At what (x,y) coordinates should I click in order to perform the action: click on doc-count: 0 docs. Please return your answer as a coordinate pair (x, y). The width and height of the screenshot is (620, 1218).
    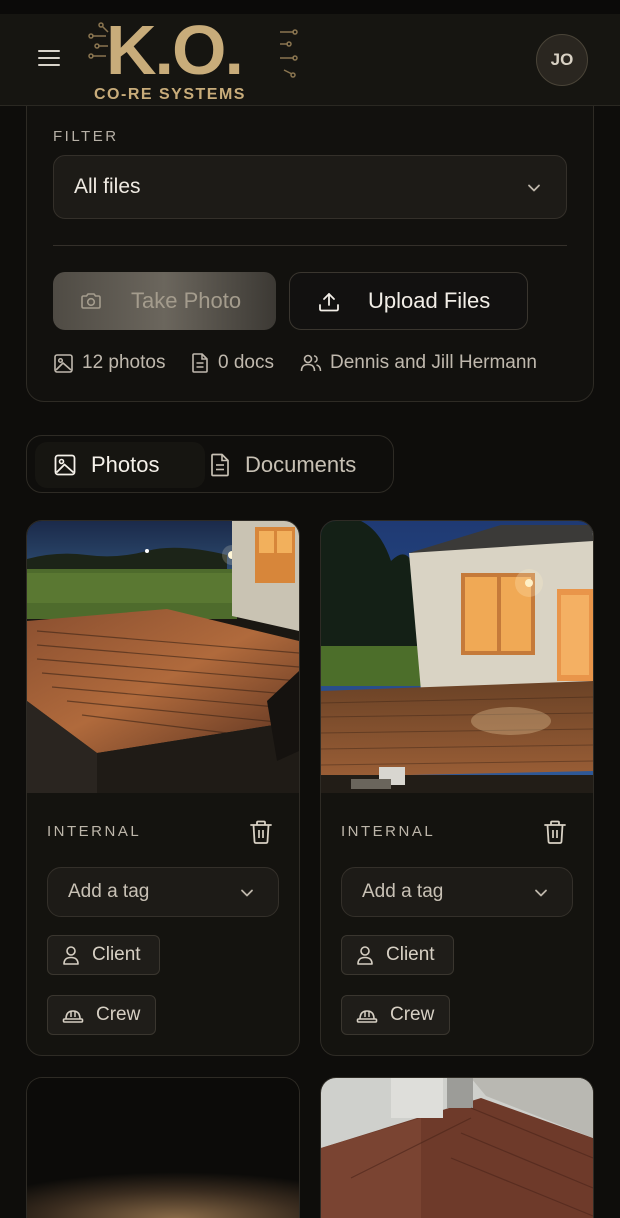
    Looking at the image, I should click on (232, 363).